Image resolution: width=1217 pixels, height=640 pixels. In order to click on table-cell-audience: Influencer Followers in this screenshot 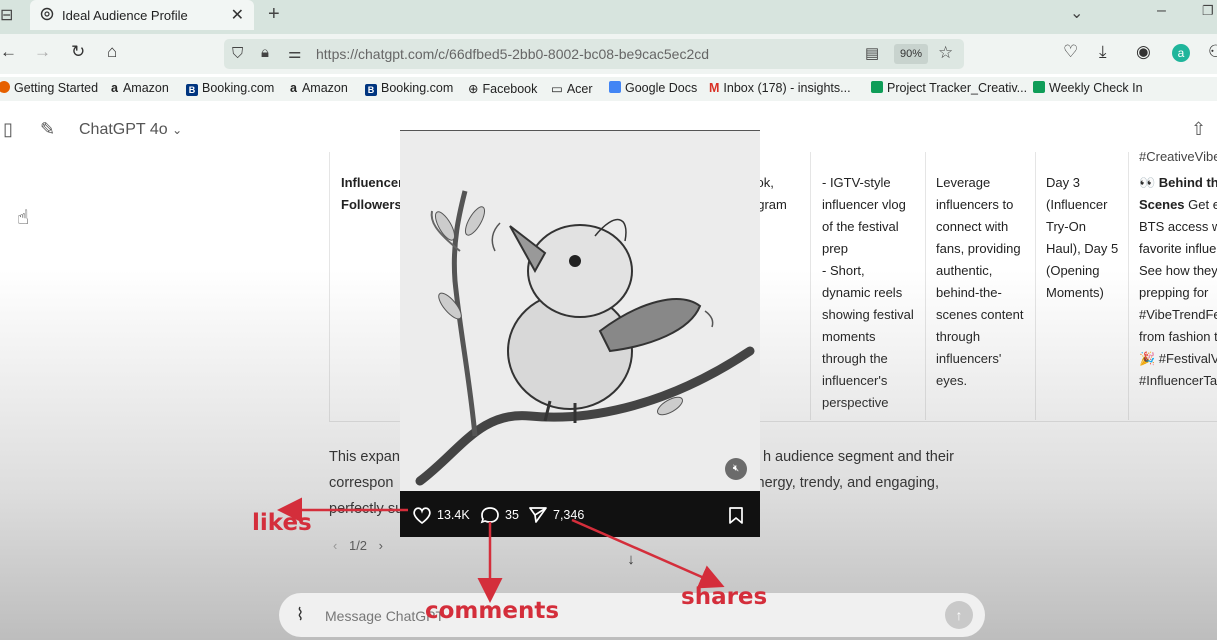, I will do `click(372, 193)`.